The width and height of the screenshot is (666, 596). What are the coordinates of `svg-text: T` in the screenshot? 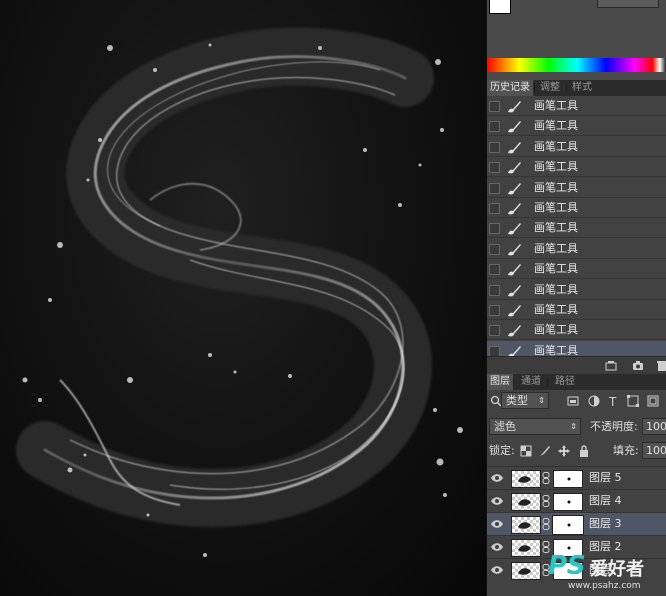 It's located at (612, 401).